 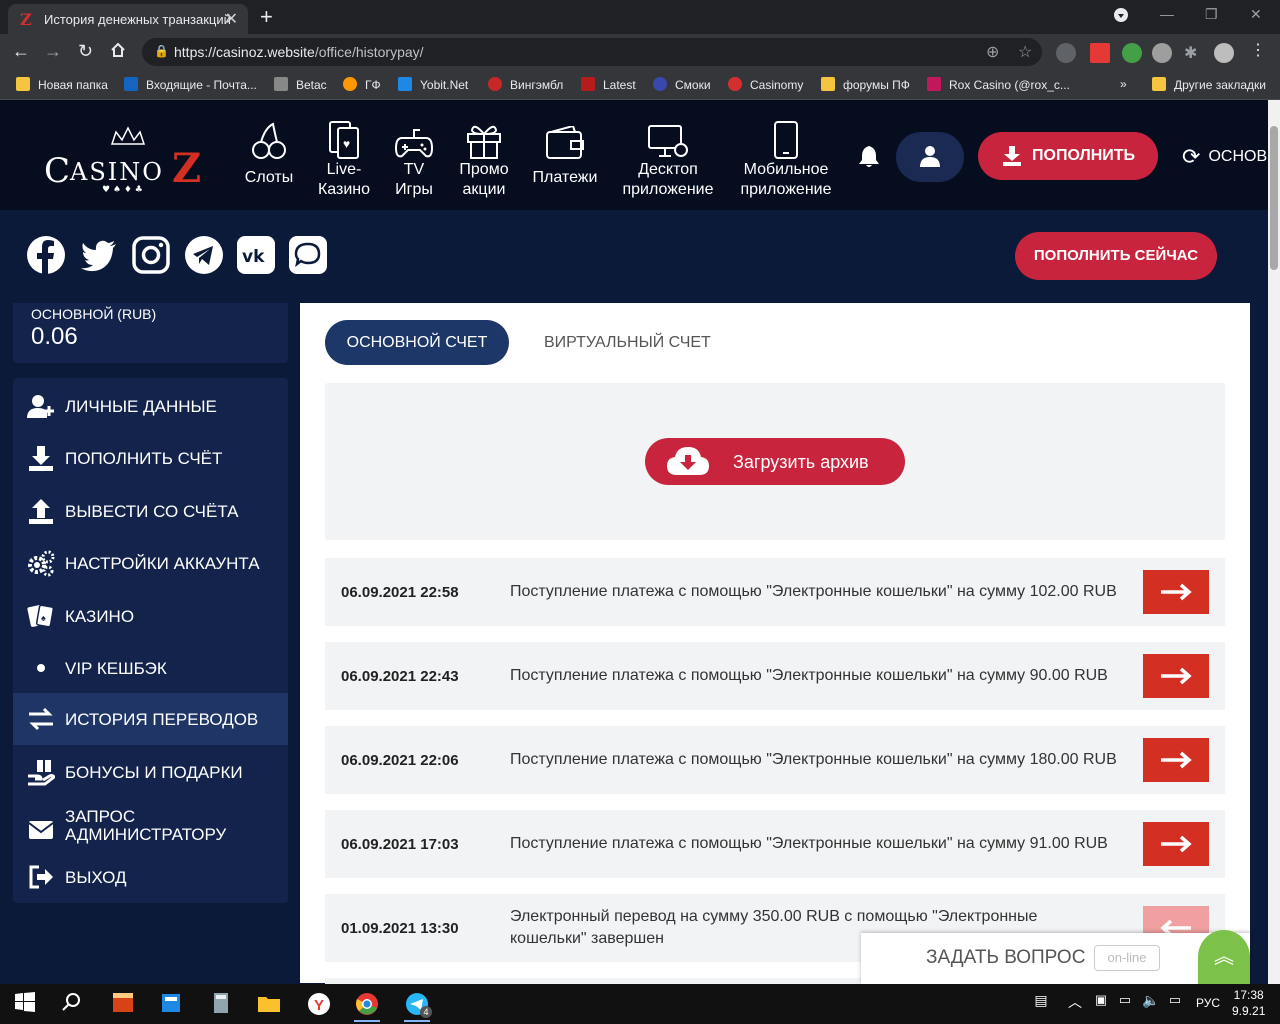 What do you see at coordinates (1224, 957) in the screenshot?
I see `chevron-up-icon: ︽` at bounding box center [1224, 957].